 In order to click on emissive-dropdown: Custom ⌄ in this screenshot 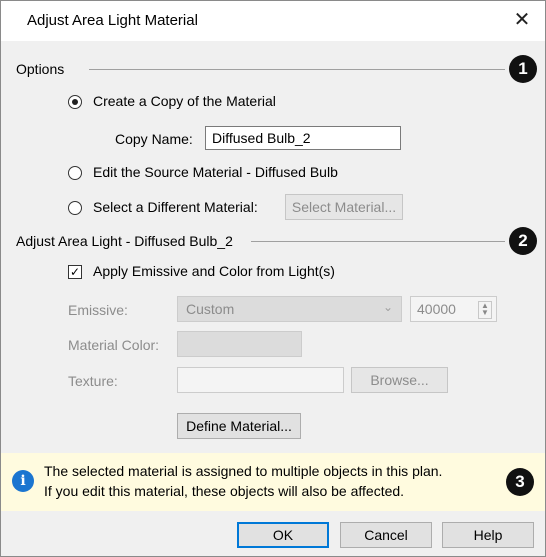, I will do `click(289, 309)`.